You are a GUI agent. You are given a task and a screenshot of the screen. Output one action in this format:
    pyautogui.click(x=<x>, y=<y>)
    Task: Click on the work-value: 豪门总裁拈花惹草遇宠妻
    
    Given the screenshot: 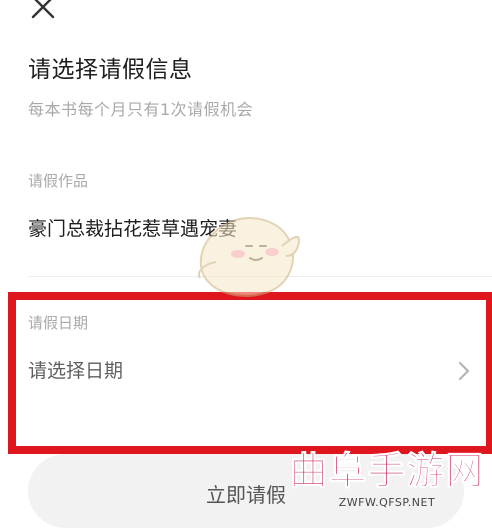 What is the action you would take?
    pyautogui.click(x=133, y=229)
    